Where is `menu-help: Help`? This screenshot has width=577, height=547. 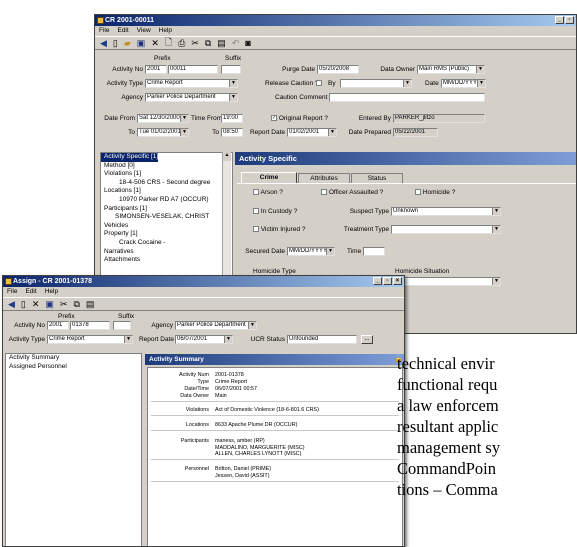 menu-help: Help is located at coordinates (51, 292).